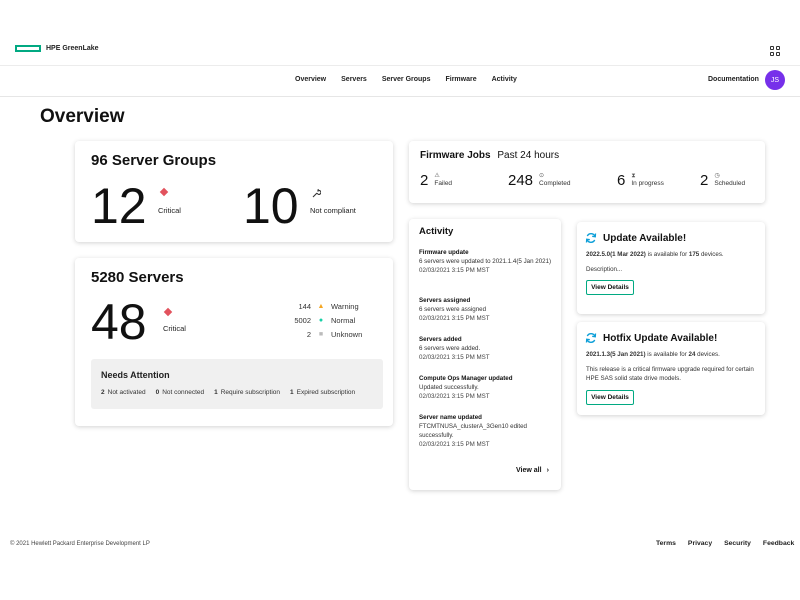 The image size is (800, 600). I want to click on hpe-logo: HPE GreenLake, so click(57, 48).